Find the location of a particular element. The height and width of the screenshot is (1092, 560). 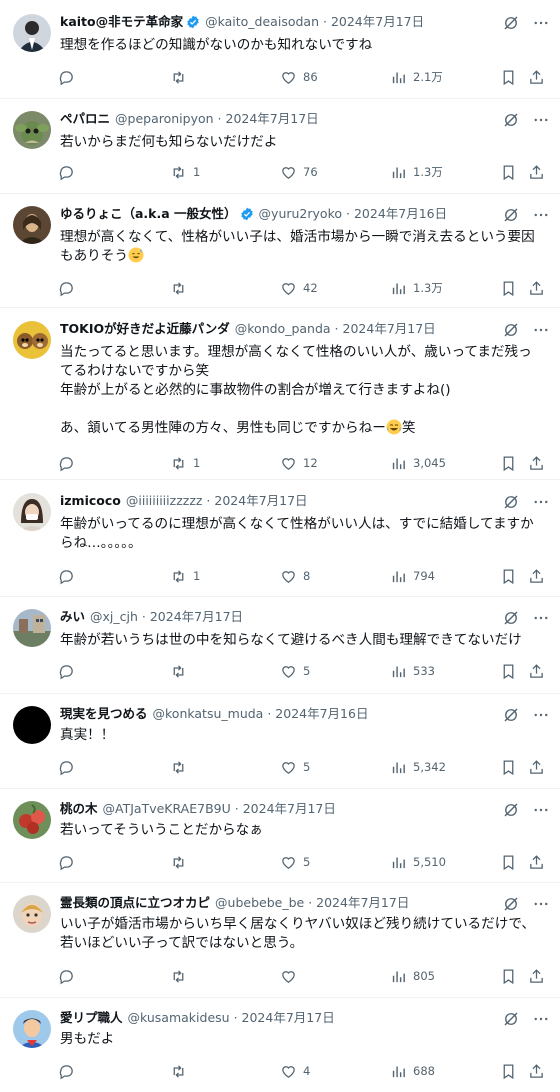

avatar-creature-icon is located at coordinates (32, 130).